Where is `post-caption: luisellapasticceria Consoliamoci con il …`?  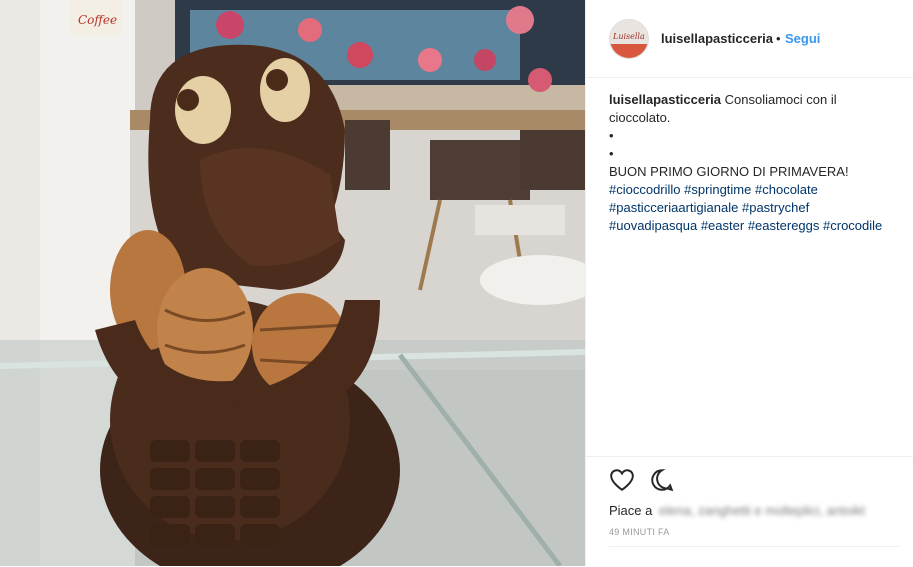 post-caption: luisellapasticceria Consoliamoci con il … is located at coordinates (754, 163).